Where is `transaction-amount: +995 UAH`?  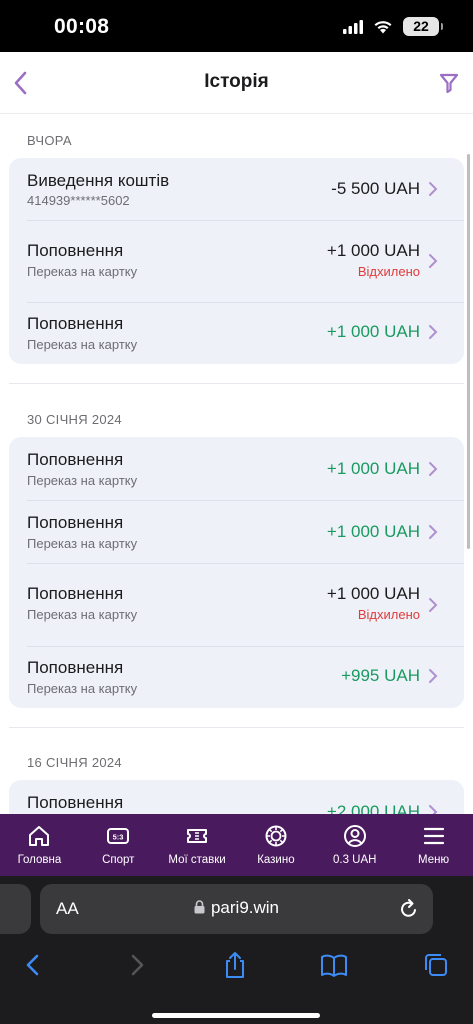 transaction-amount: +995 UAH is located at coordinates (380, 675).